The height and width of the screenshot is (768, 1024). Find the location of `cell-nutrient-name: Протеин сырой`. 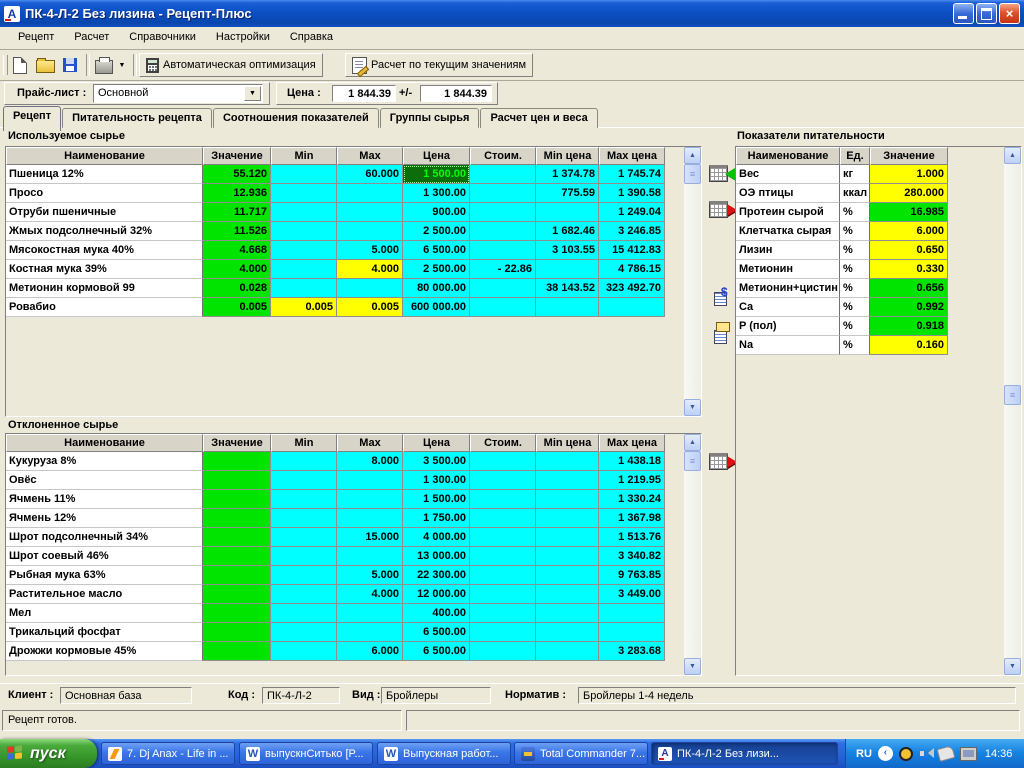

cell-nutrient-name: Протеин сырой is located at coordinates (788, 212).